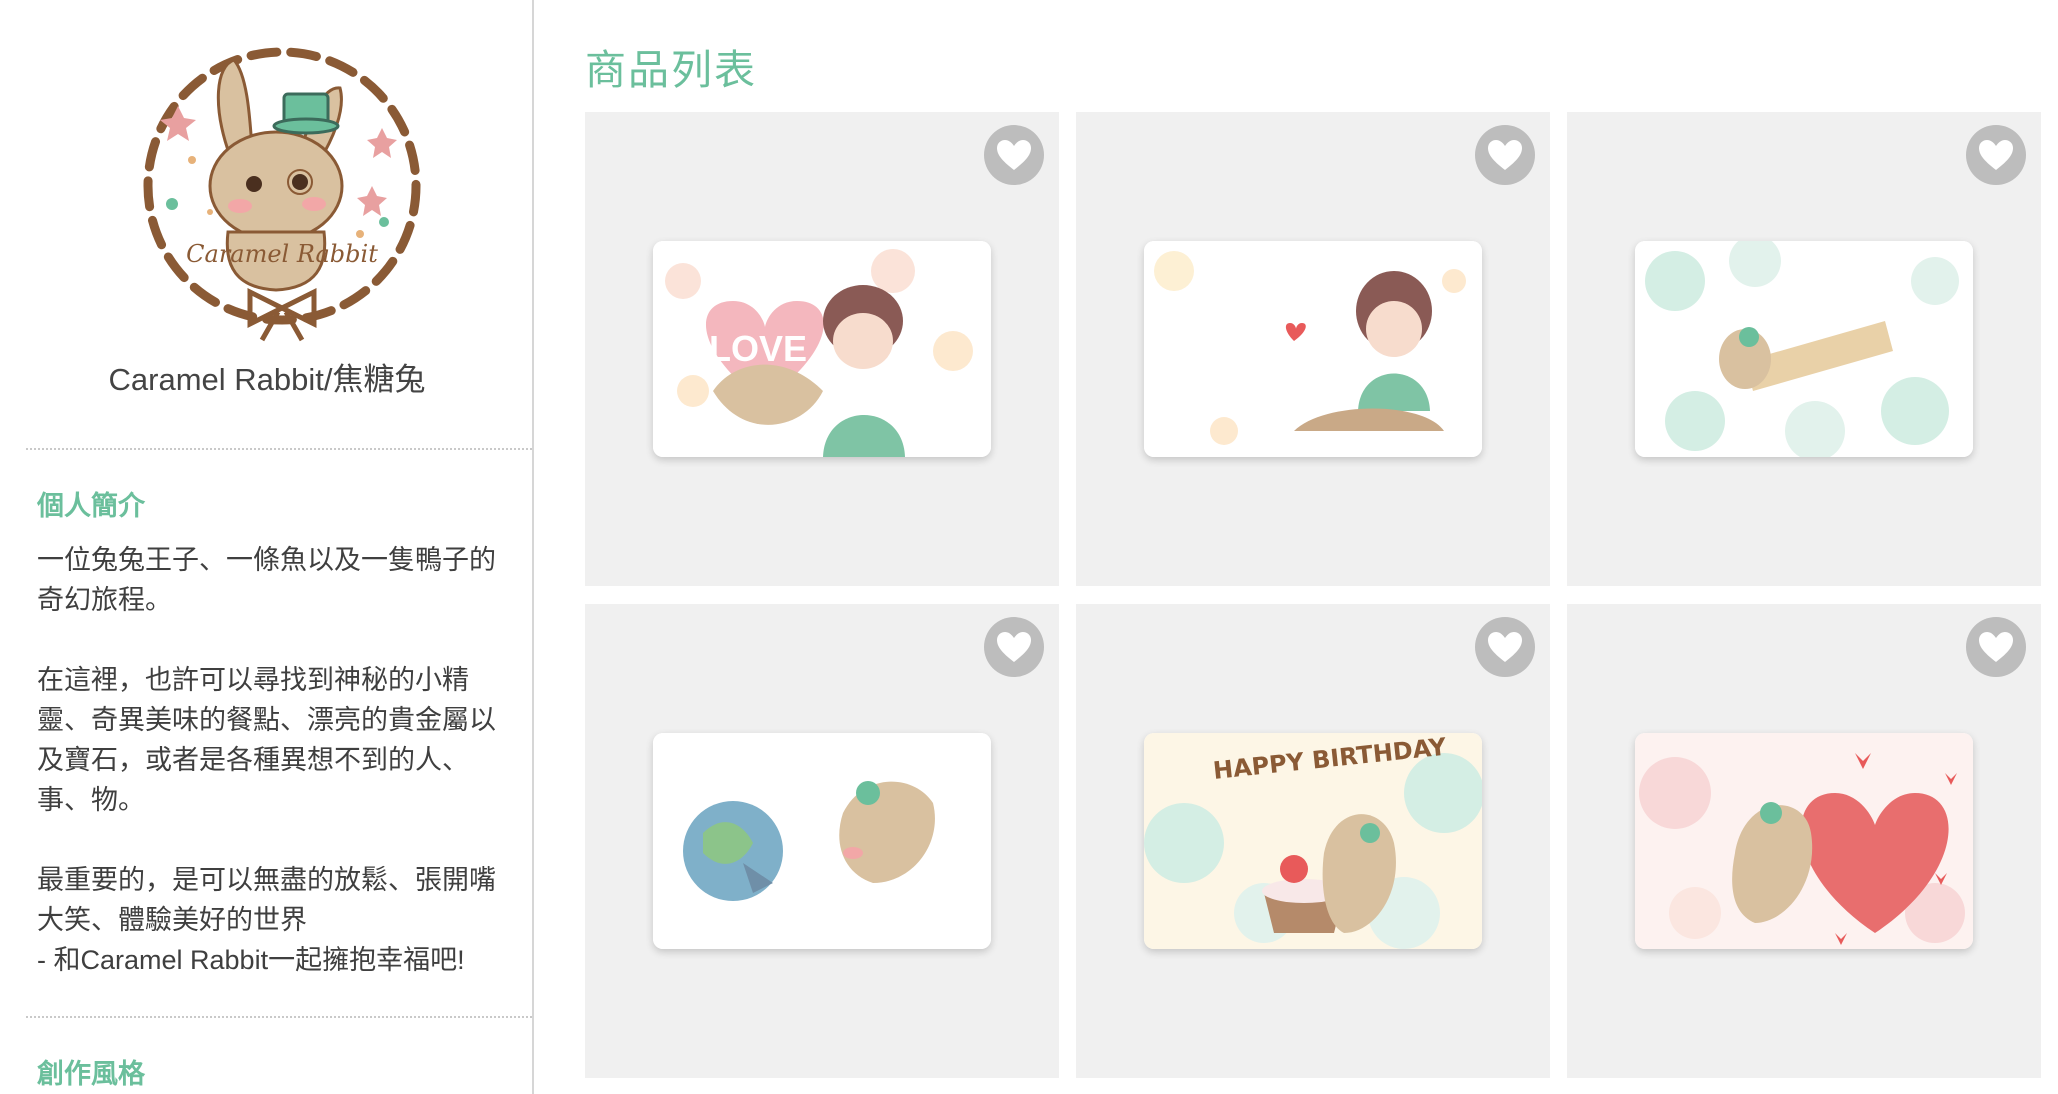 Image resolution: width=2058 pixels, height=1094 pixels. I want to click on intro-heading: 個人簡介, so click(91, 506).